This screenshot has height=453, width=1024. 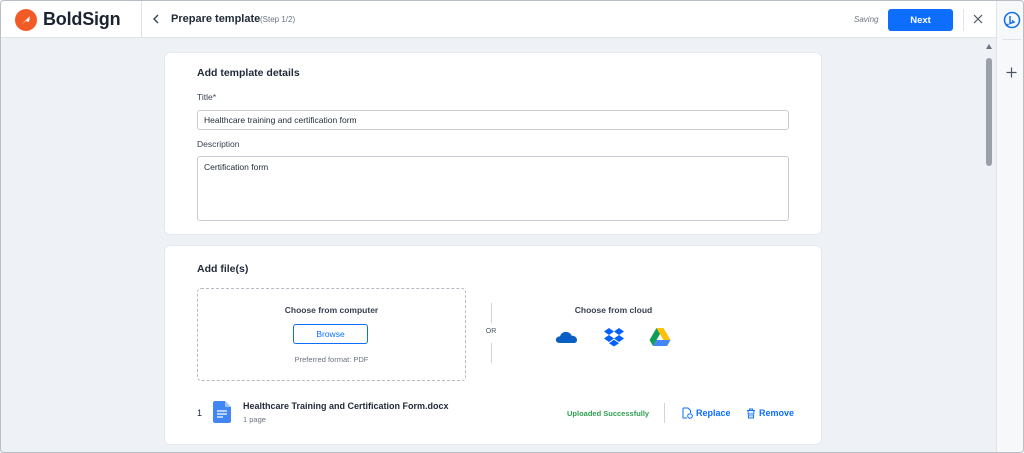 I want to click on trash-icon, so click(x=751, y=413).